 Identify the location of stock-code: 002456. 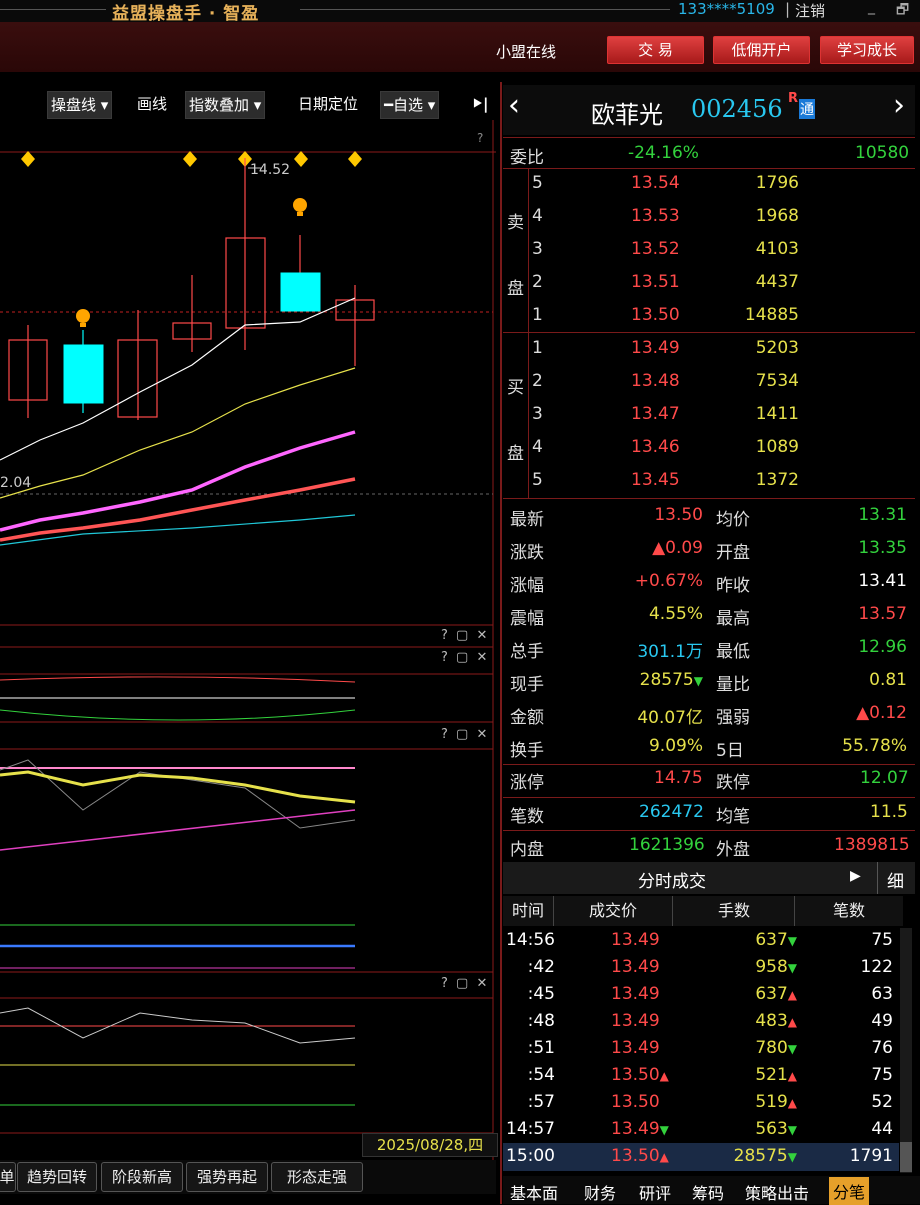
(737, 109).